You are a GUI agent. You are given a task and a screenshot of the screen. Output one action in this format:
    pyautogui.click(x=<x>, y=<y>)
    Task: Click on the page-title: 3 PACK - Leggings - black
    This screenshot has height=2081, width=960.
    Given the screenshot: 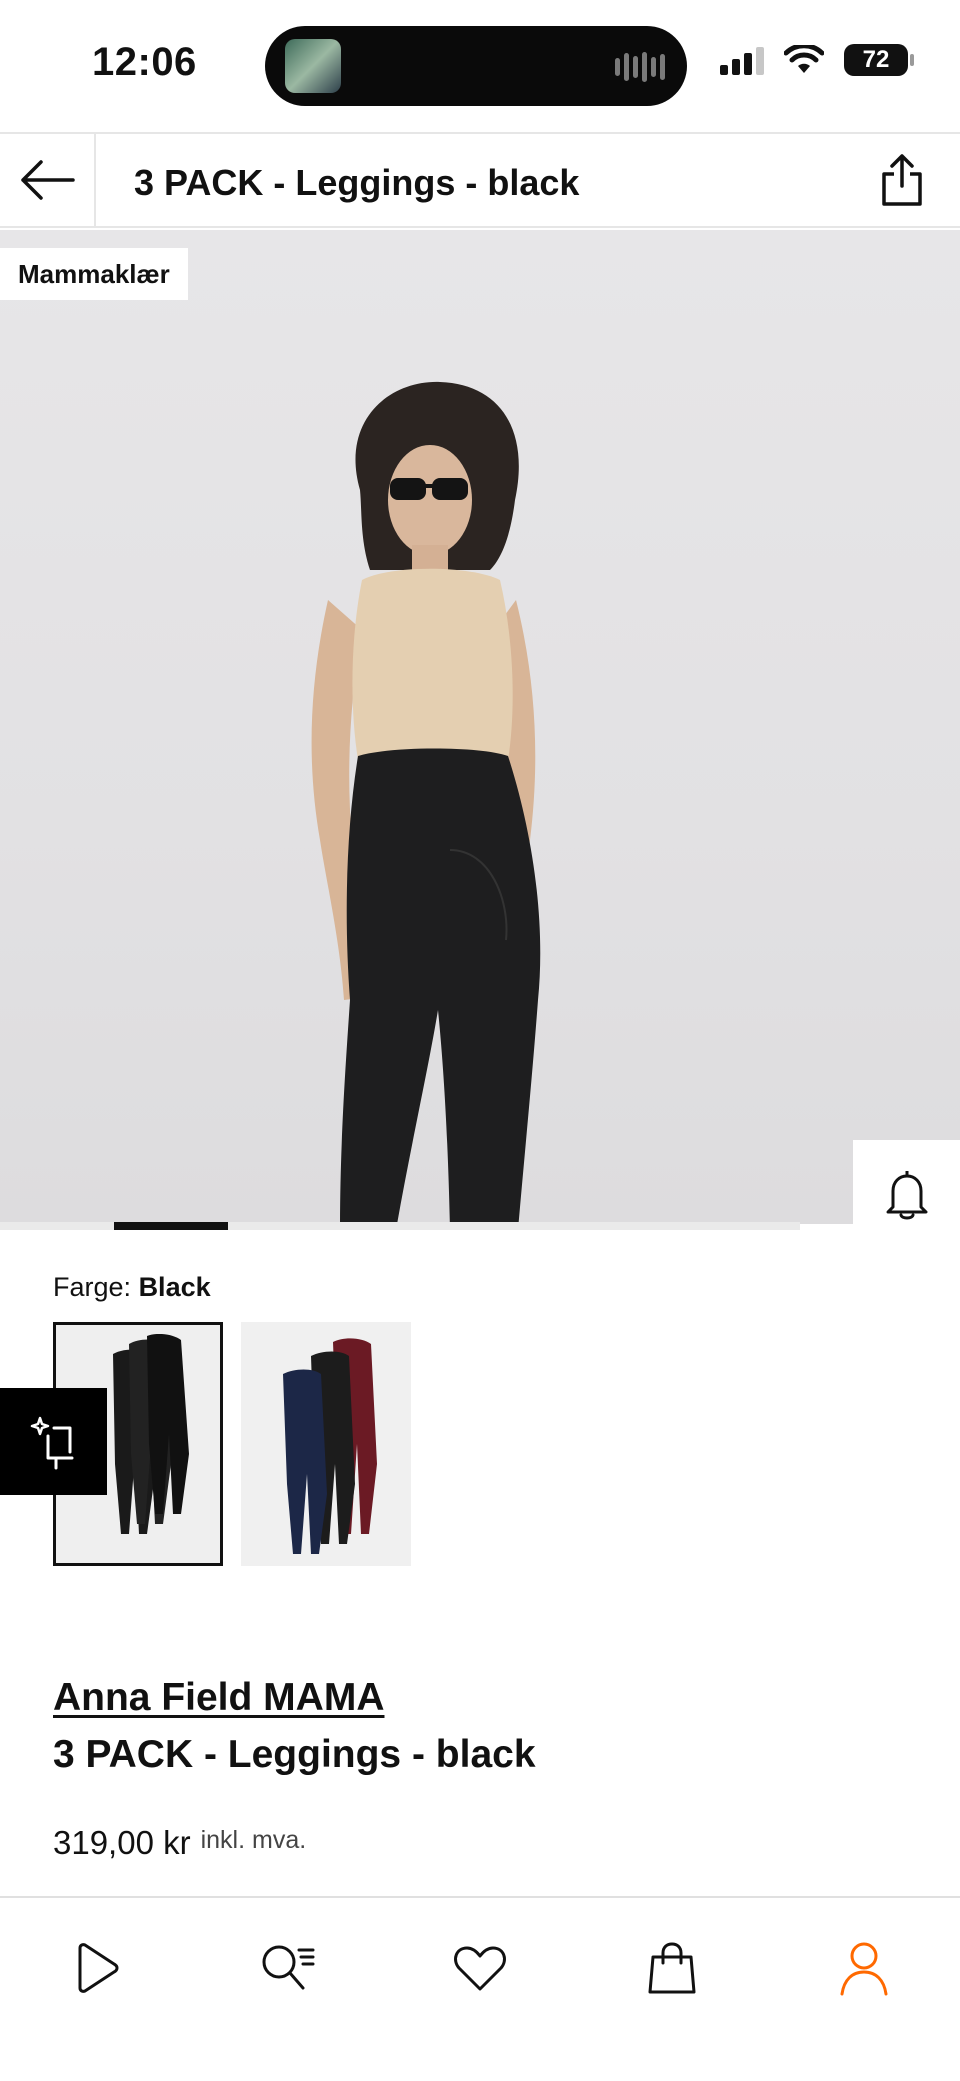 What is the action you would take?
    pyautogui.click(x=357, y=182)
    